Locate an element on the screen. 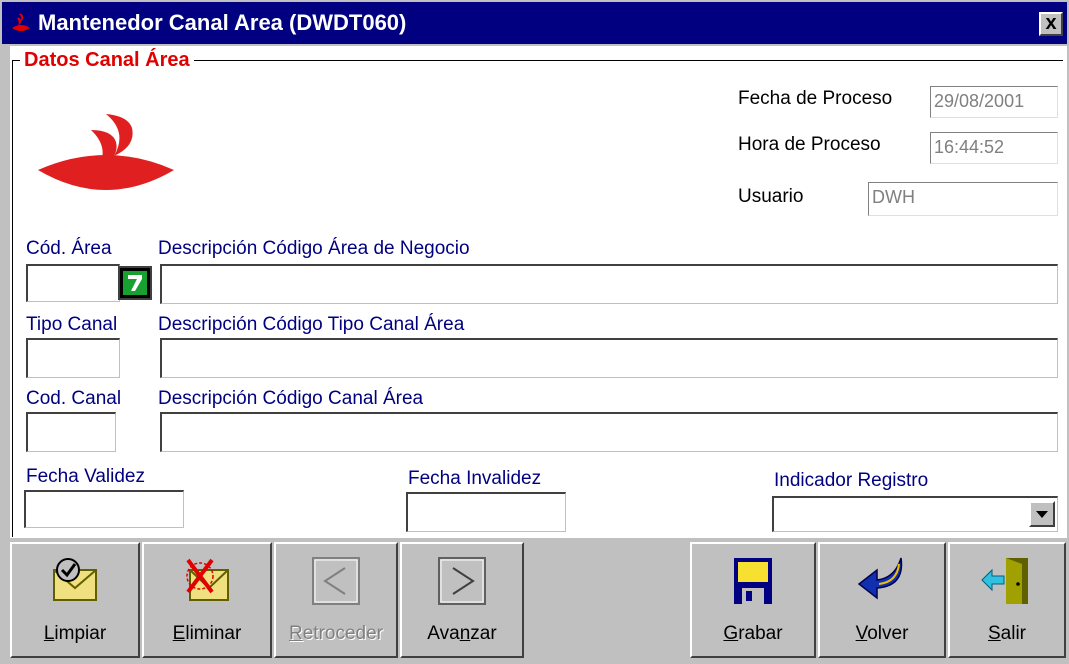 The width and height of the screenshot is (1069, 664). desc-tipo-canal-label: Descripción Código Tipo Canal Área is located at coordinates (311, 324).